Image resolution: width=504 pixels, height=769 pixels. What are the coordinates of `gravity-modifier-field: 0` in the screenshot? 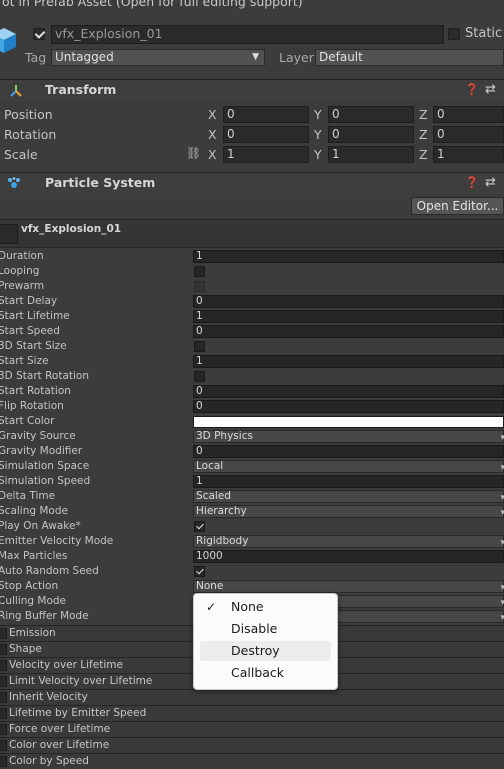 It's located at (348, 451).